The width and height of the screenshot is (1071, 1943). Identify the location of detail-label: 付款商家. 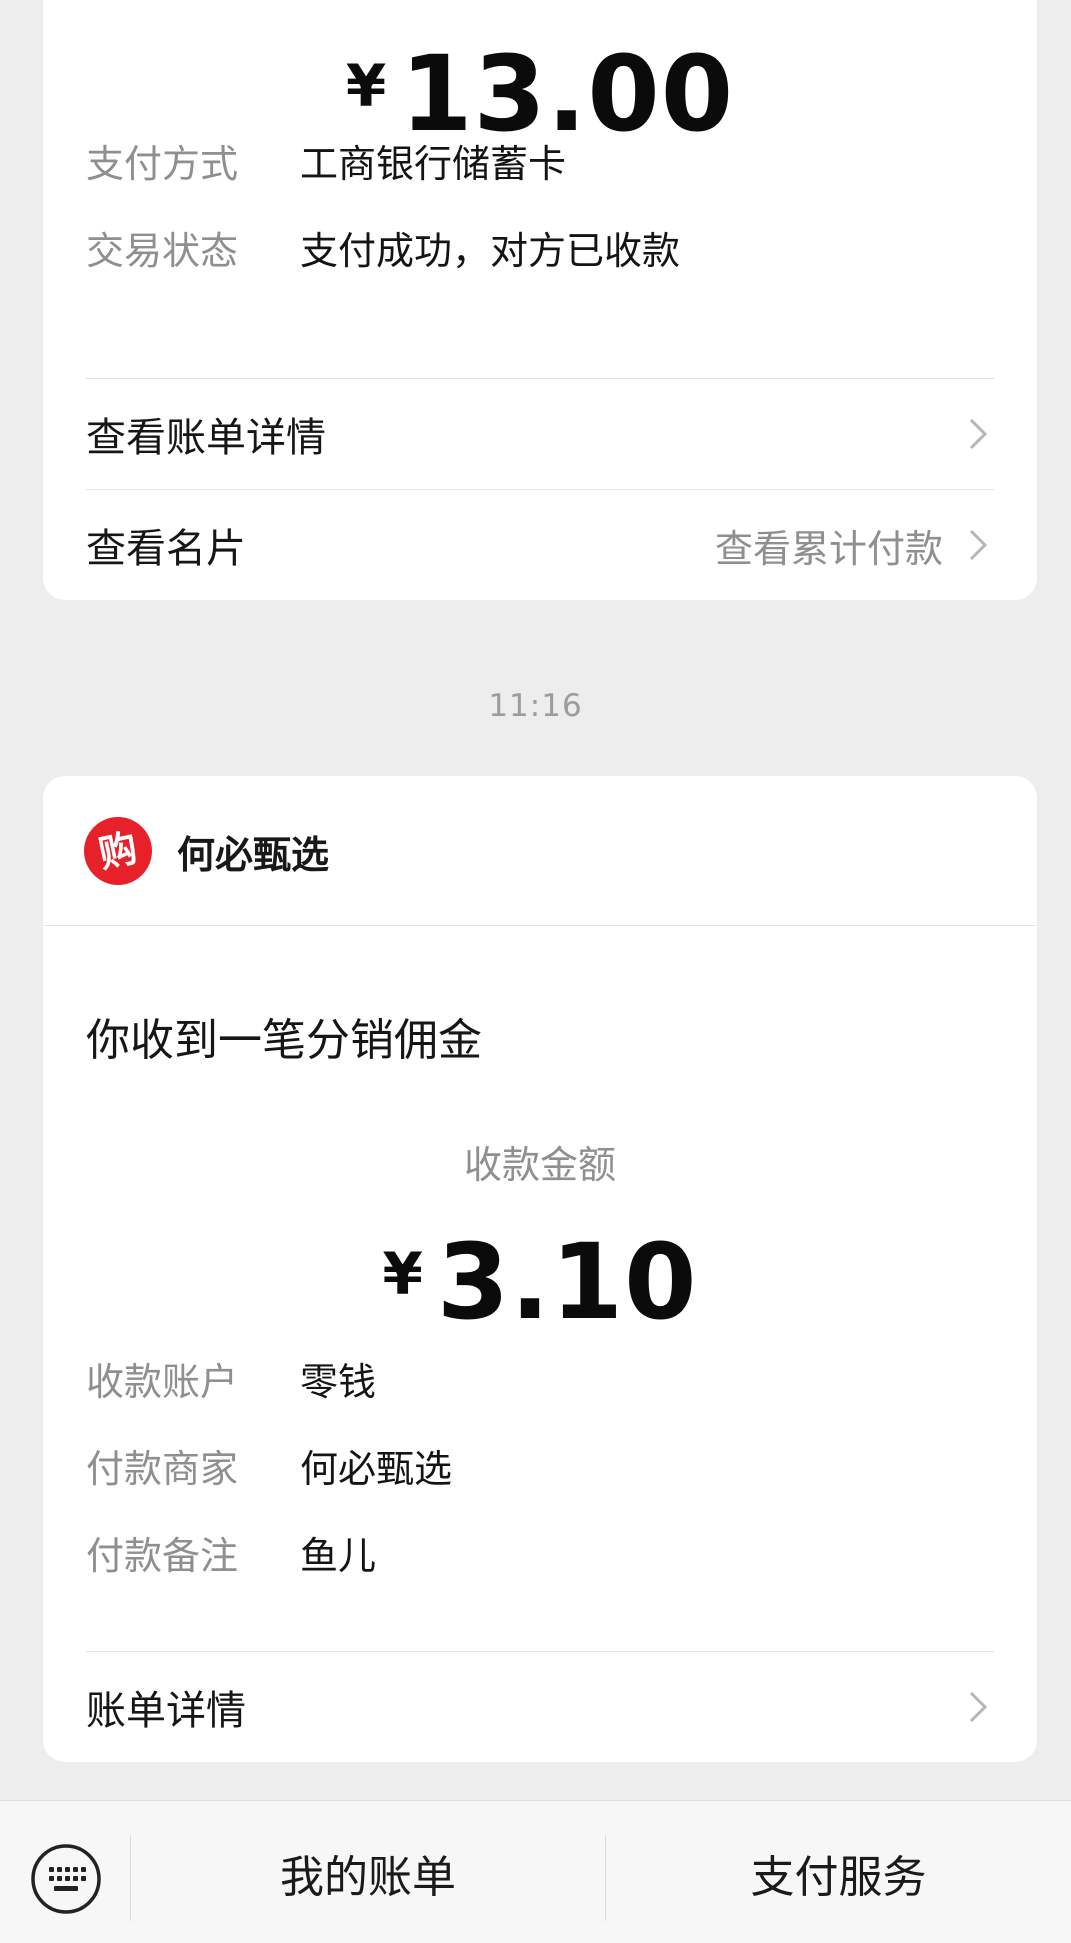
(162, 1469).